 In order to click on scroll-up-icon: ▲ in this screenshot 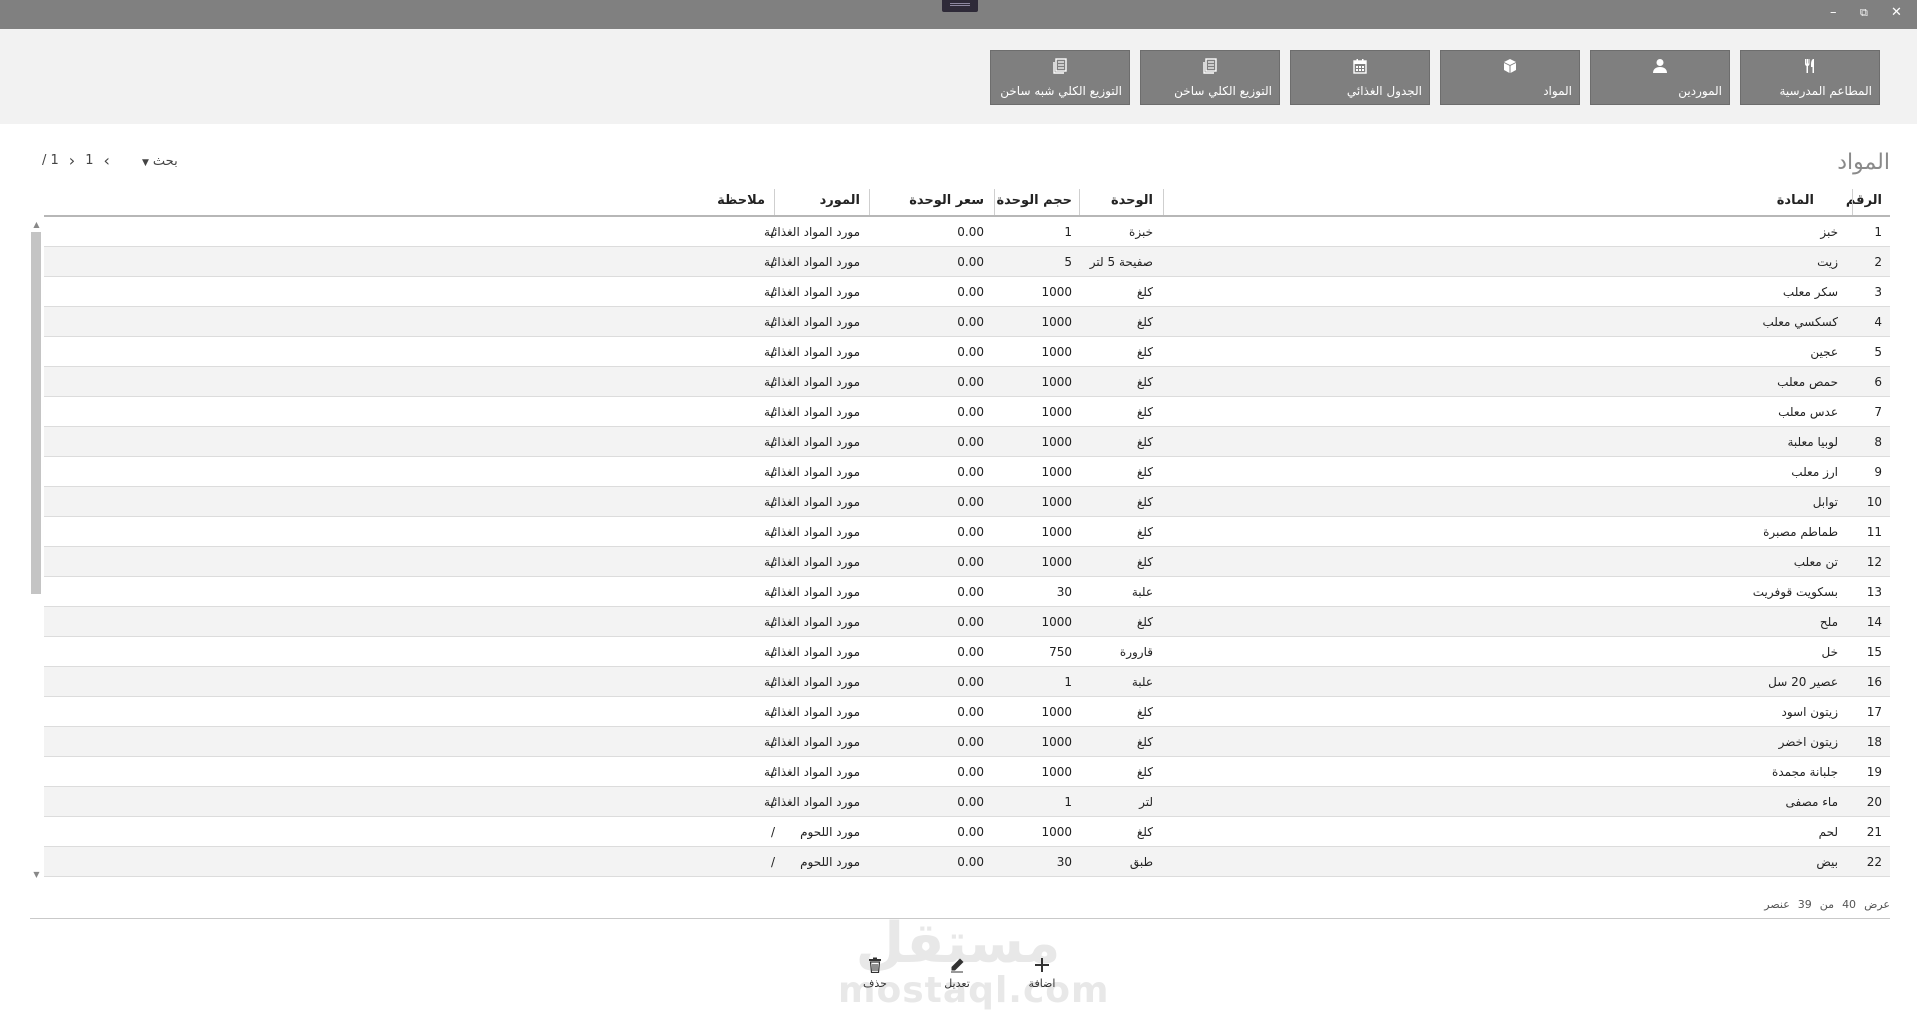, I will do `click(36, 224)`.